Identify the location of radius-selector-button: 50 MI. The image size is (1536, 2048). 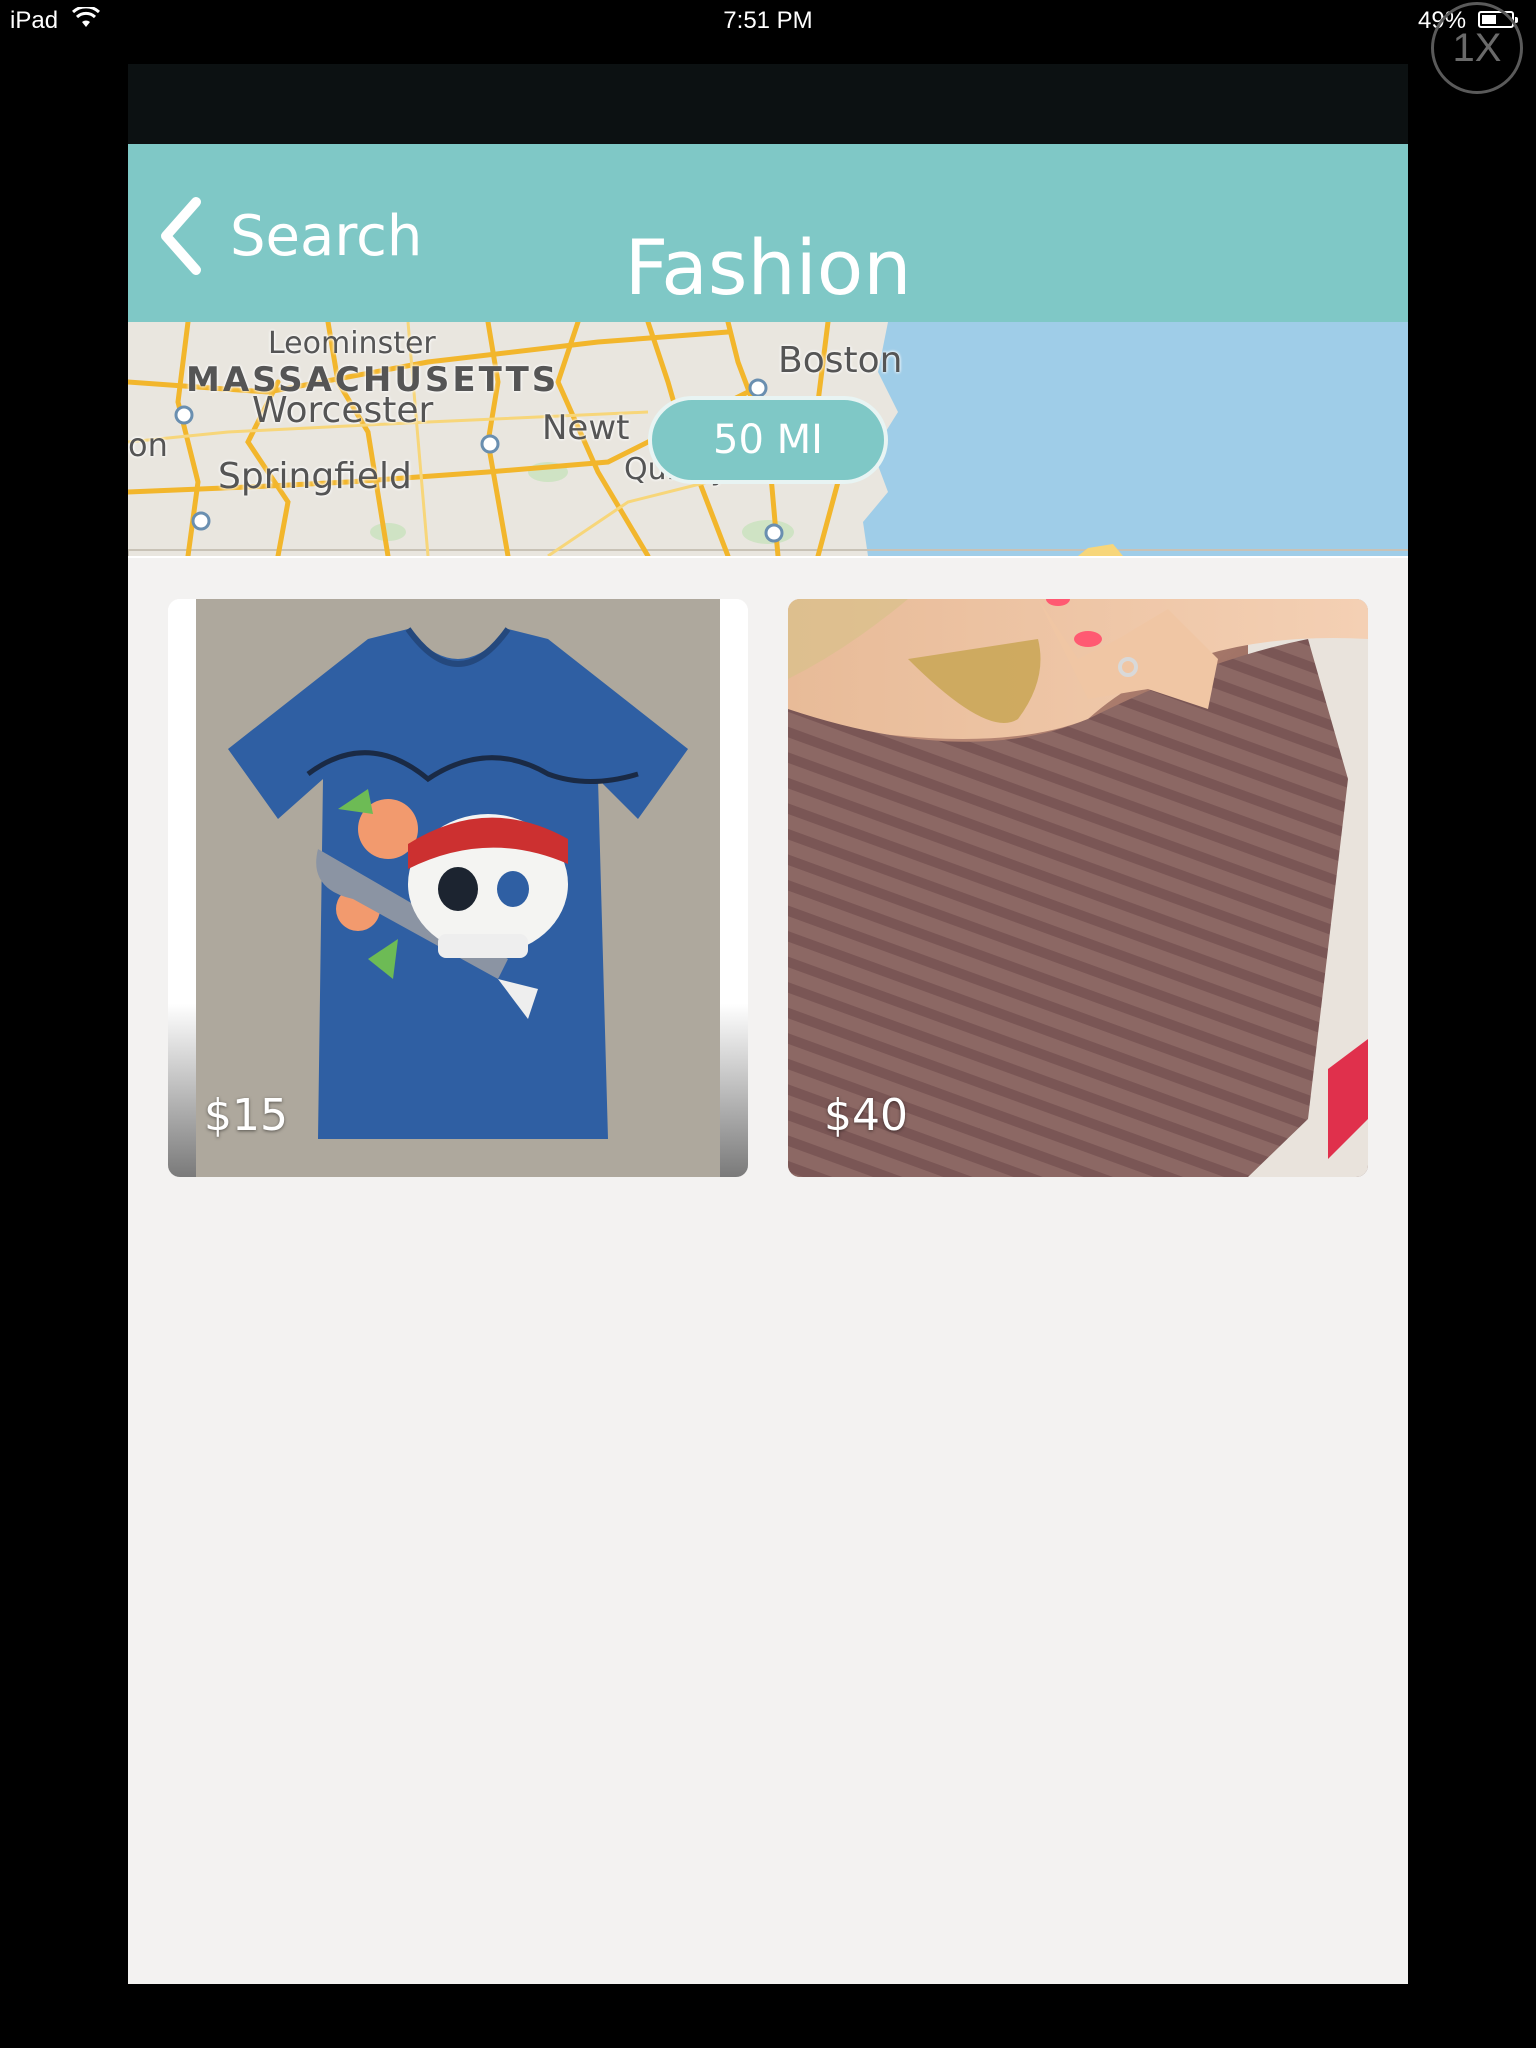
(768, 440).